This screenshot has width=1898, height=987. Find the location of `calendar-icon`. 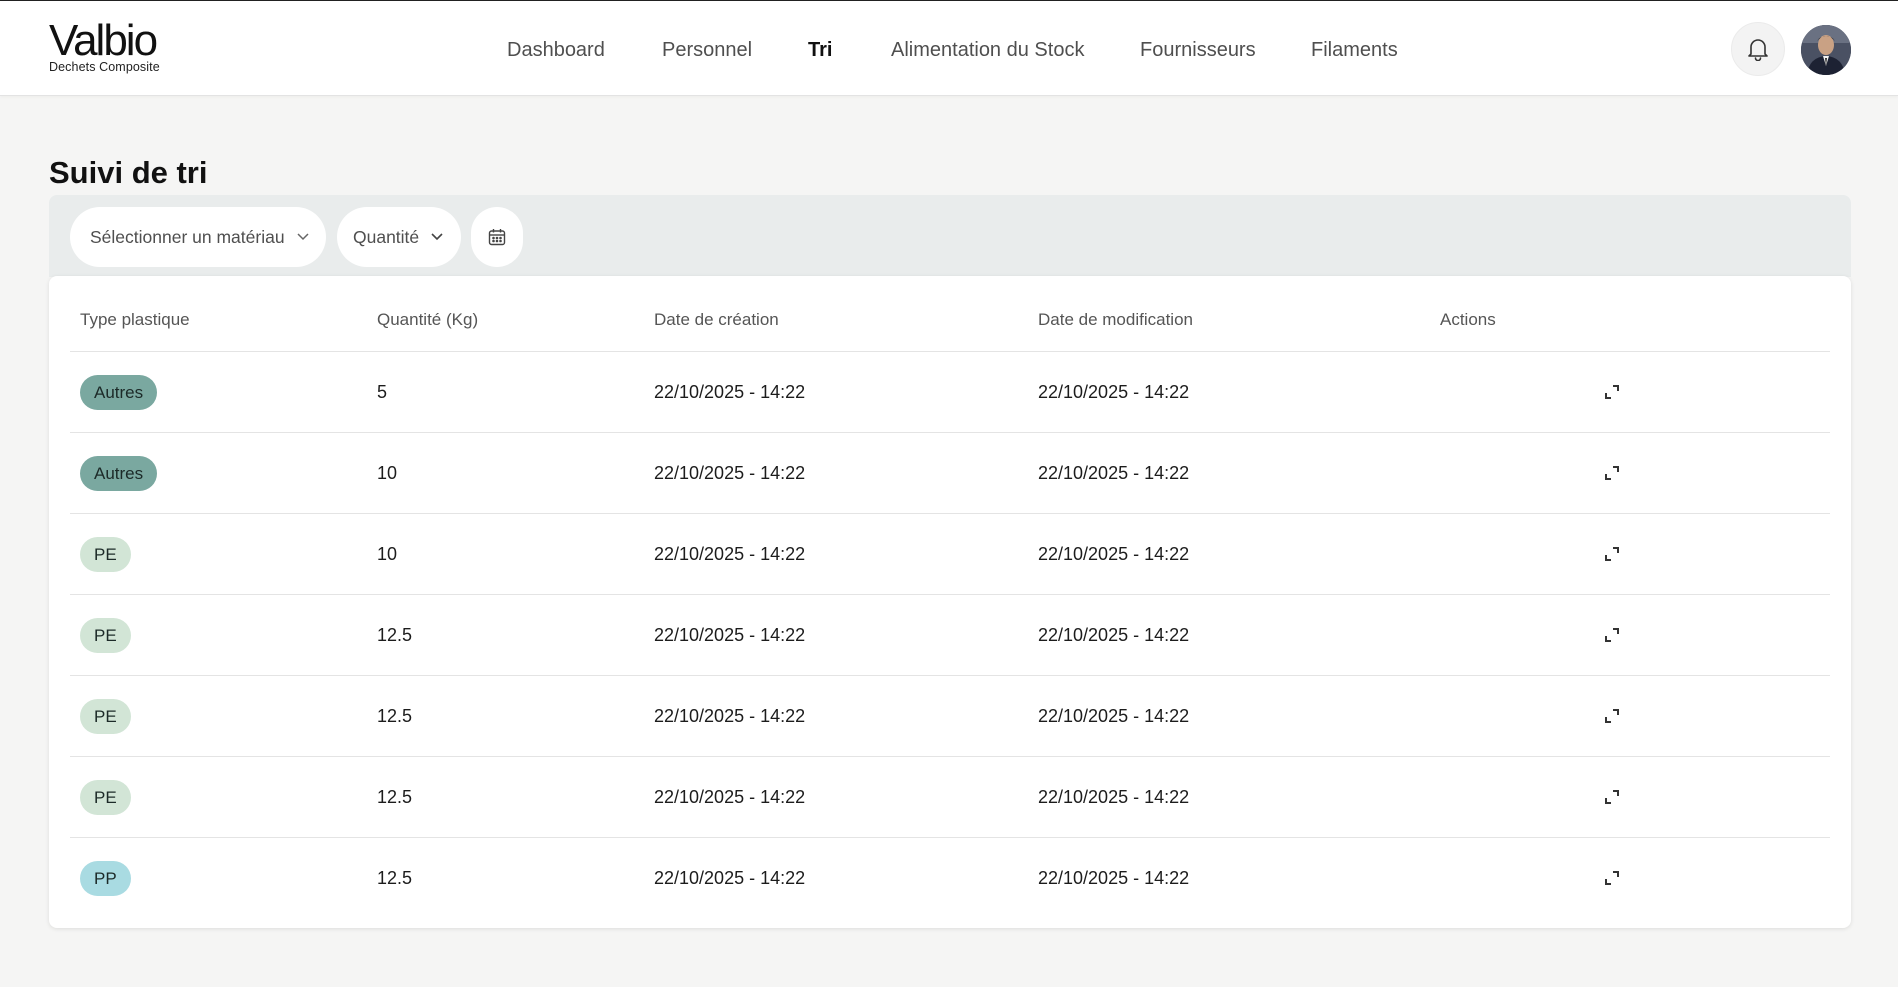

calendar-icon is located at coordinates (497, 237).